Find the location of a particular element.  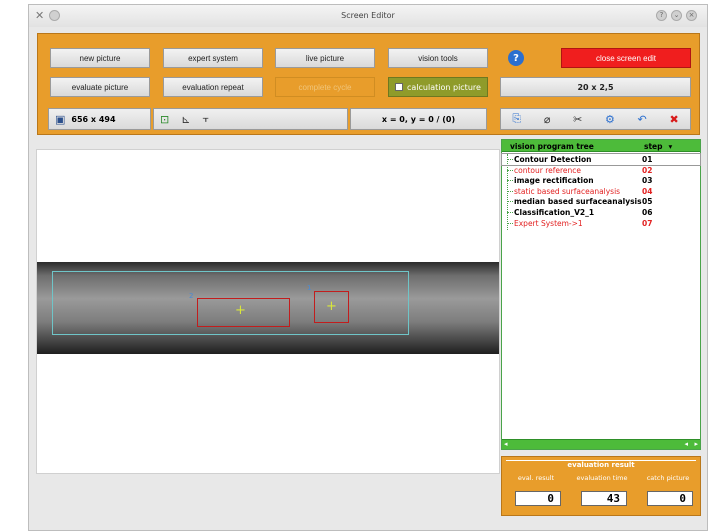

tree-header: vision program tree step ▾ is located at coordinates (601, 146).